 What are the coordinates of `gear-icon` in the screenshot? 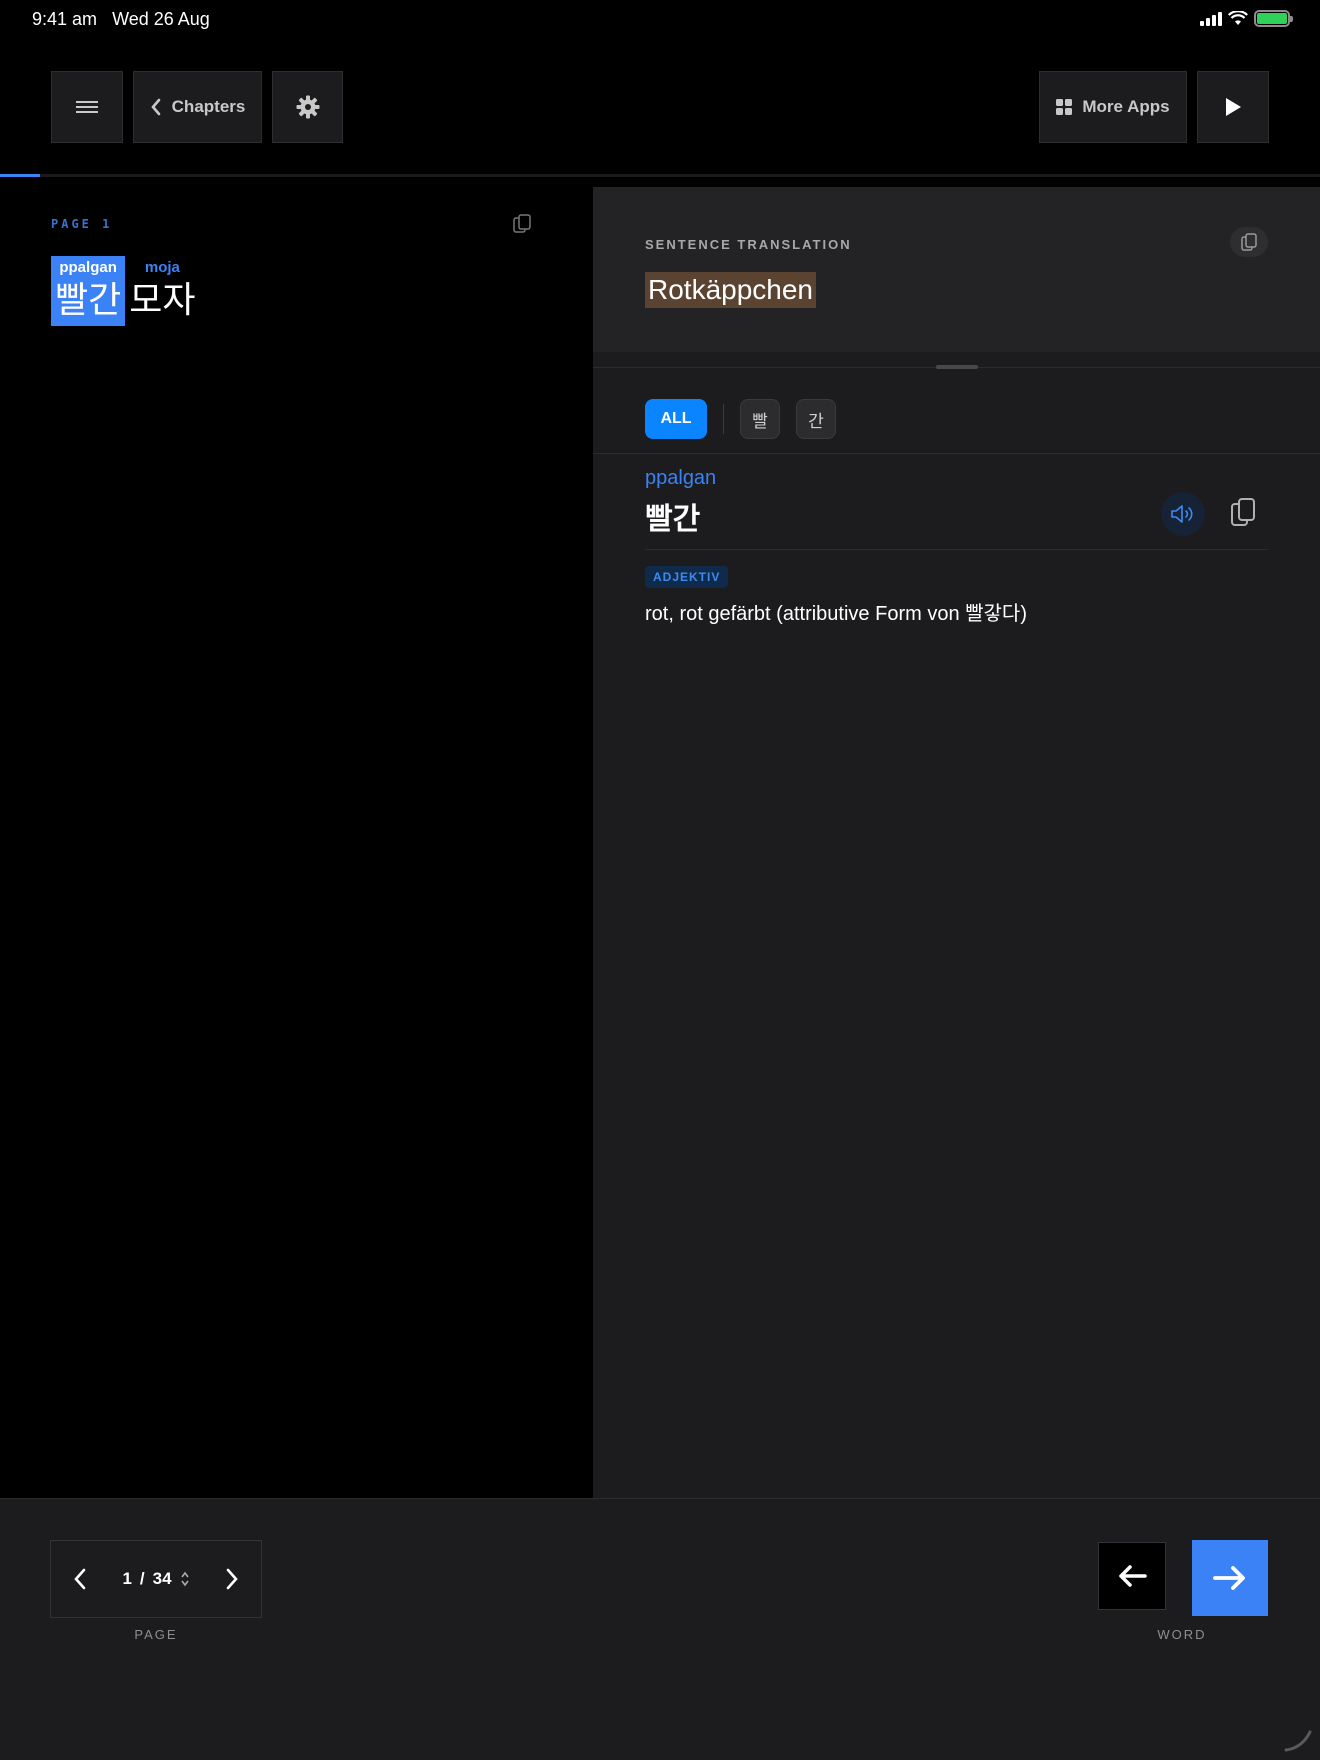 It's located at (307, 107).